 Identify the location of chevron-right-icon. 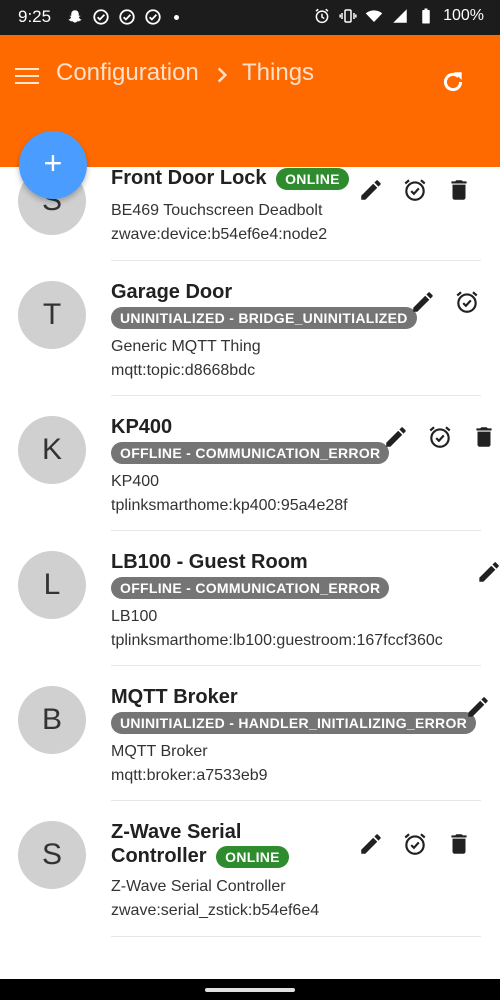
(222, 75).